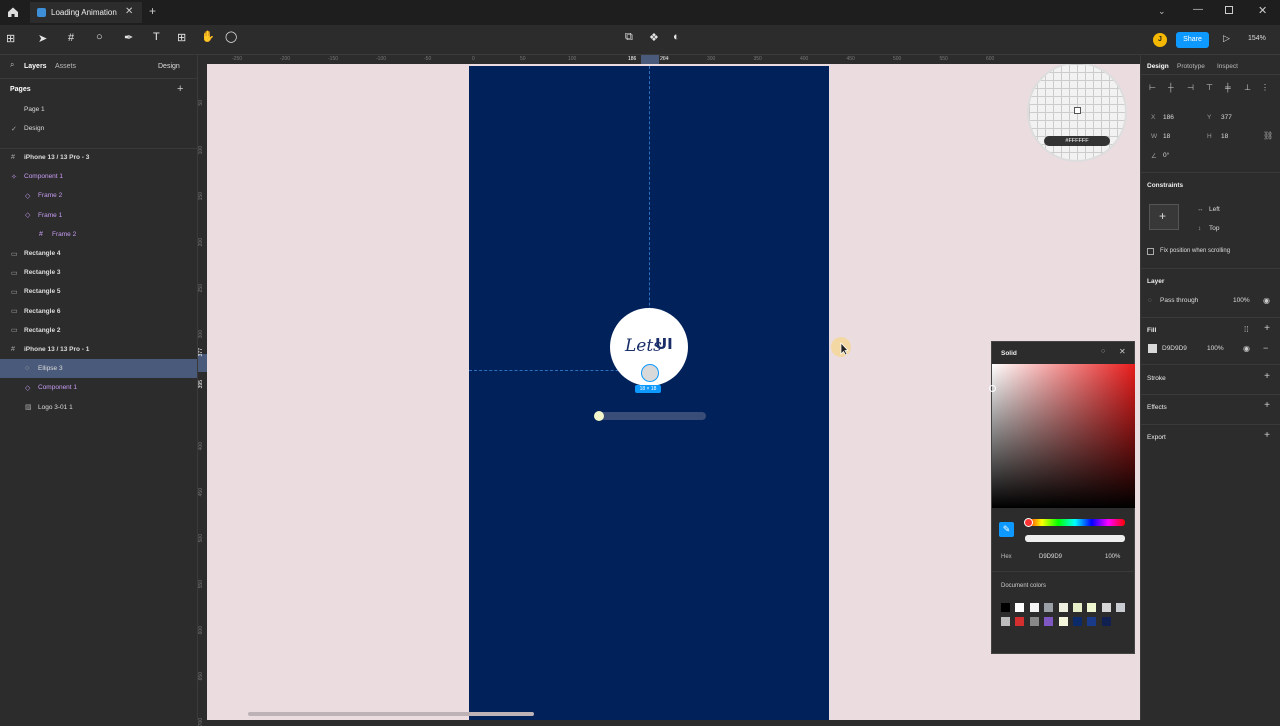  I want to click on align-top-icon: ⊤, so click(1209, 87).